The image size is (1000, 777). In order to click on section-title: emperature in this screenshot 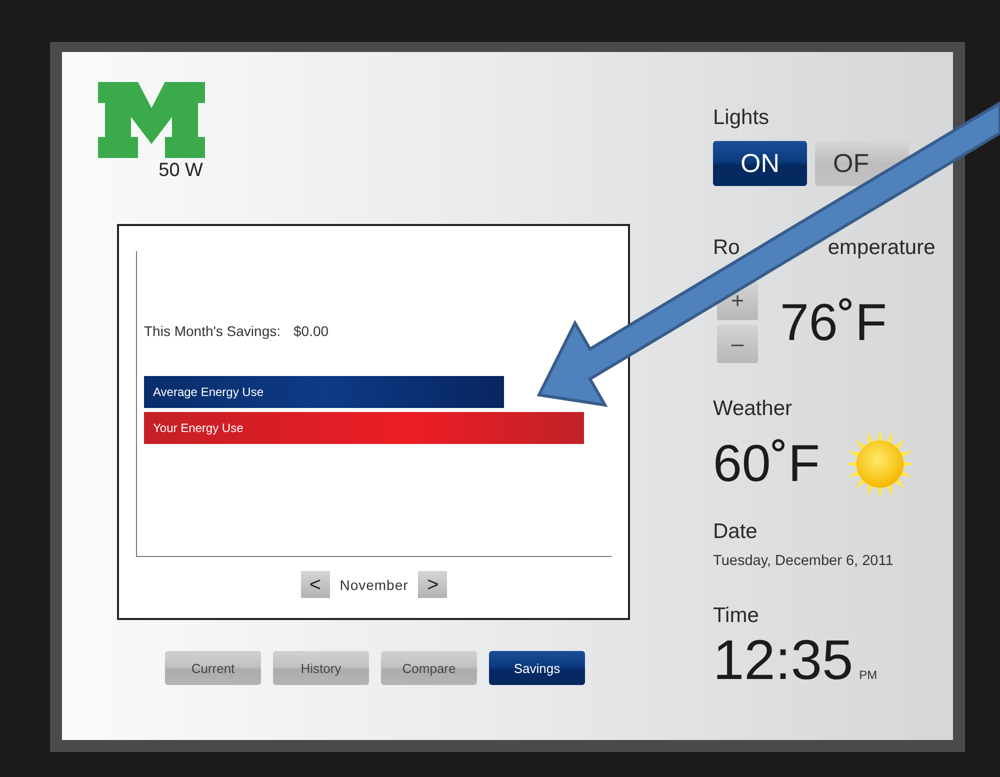, I will do `click(882, 248)`.